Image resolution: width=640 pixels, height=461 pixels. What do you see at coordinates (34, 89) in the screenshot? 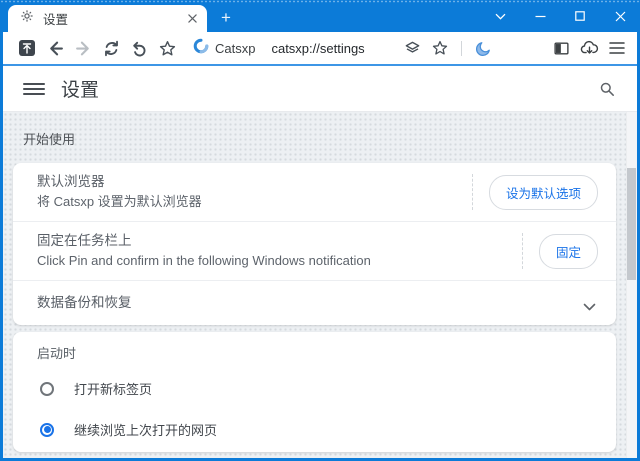
I see `menu-icon` at bounding box center [34, 89].